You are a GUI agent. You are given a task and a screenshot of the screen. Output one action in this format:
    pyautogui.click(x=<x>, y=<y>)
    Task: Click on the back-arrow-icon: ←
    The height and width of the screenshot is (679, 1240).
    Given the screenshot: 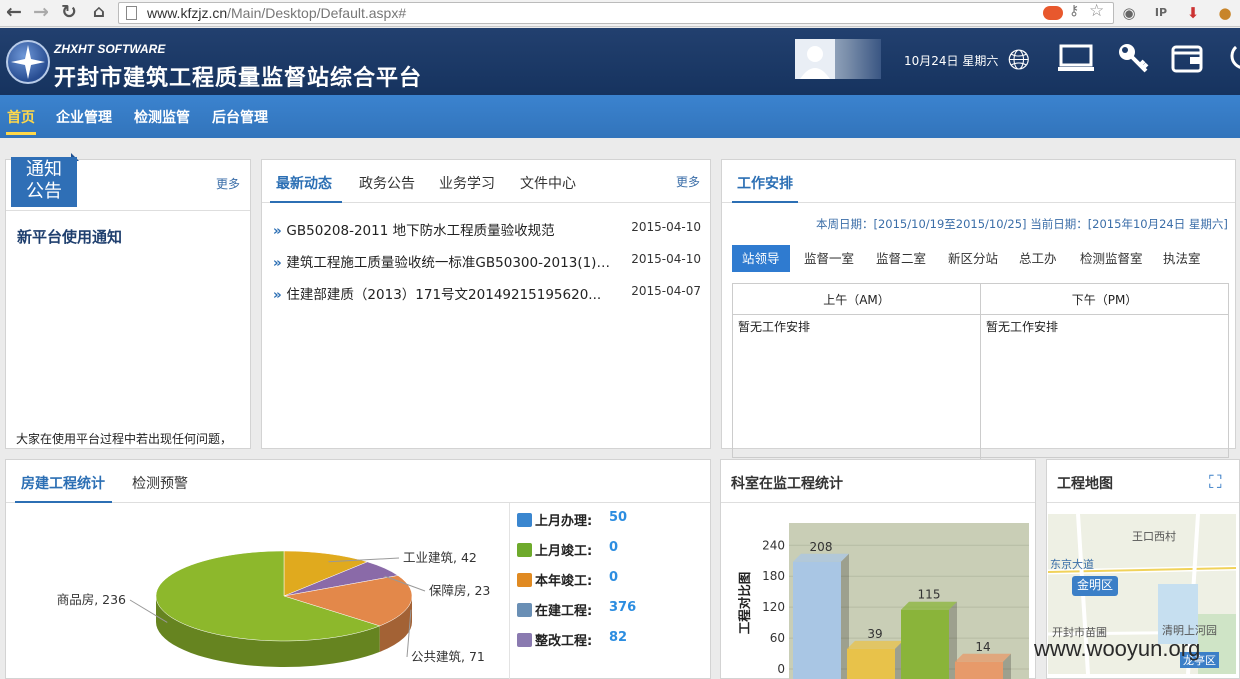 What is the action you would take?
    pyautogui.click(x=14, y=12)
    